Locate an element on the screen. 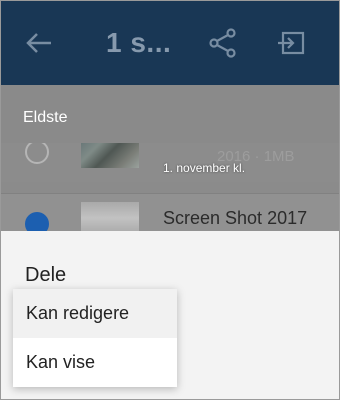  menu-item-can-edit: Kan redigere is located at coordinates (95, 313).